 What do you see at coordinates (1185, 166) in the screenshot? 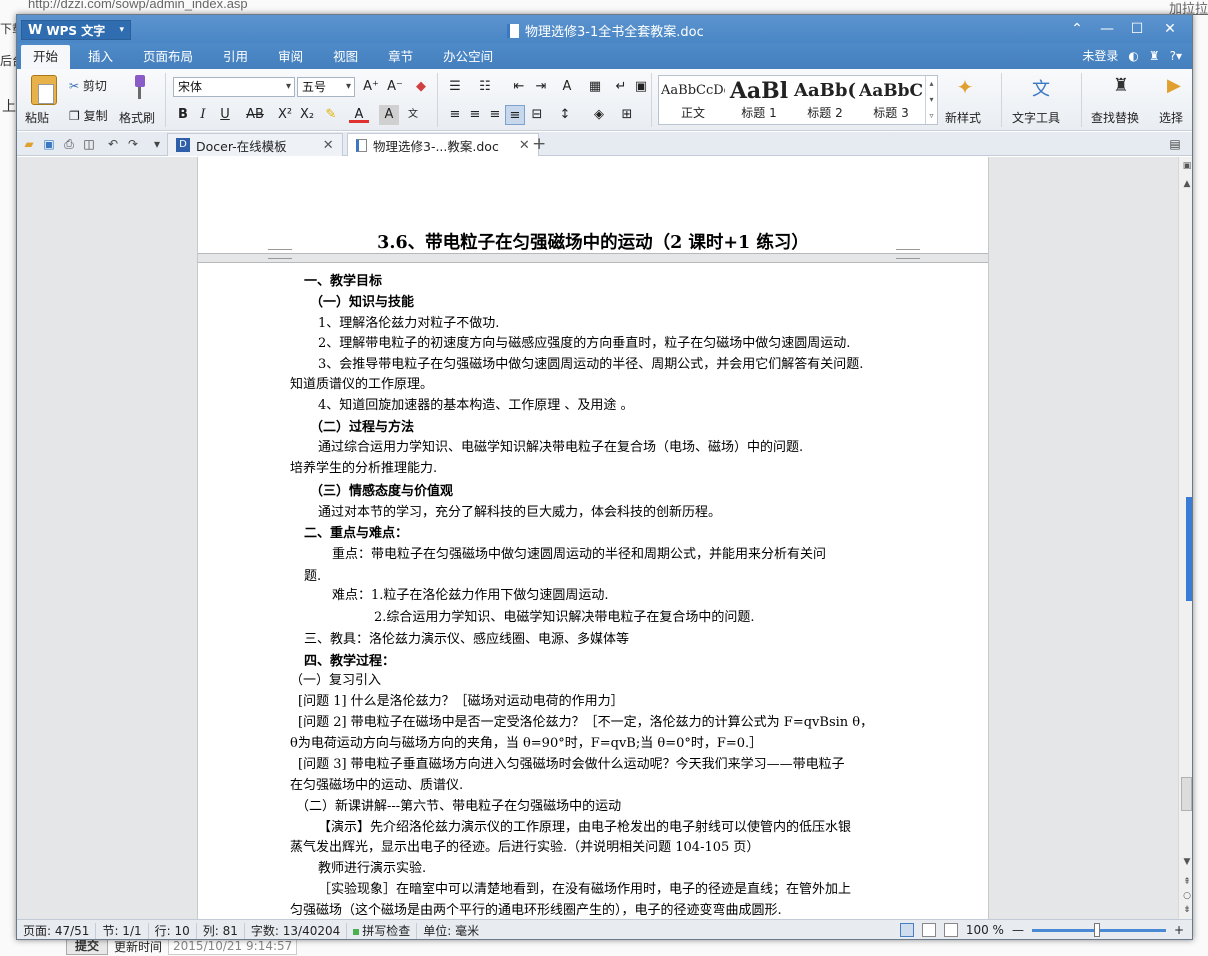
I see `pin-icon: ▣` at bounding box center [1185, 166].